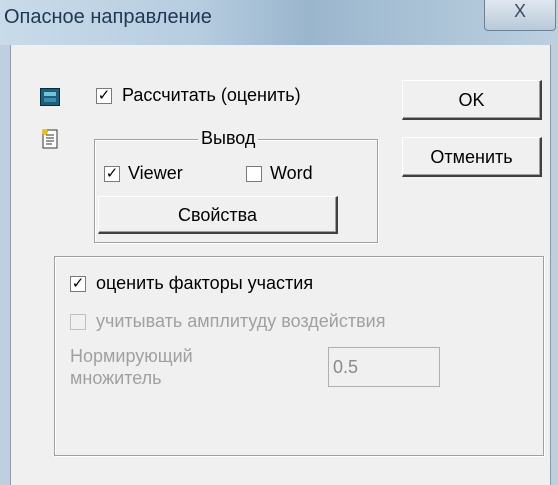 This screenshot has height=485, width=558. Describe the element at coordinates (218, 215) in the screenshot. I see `properties-button: Свойства` at that location.